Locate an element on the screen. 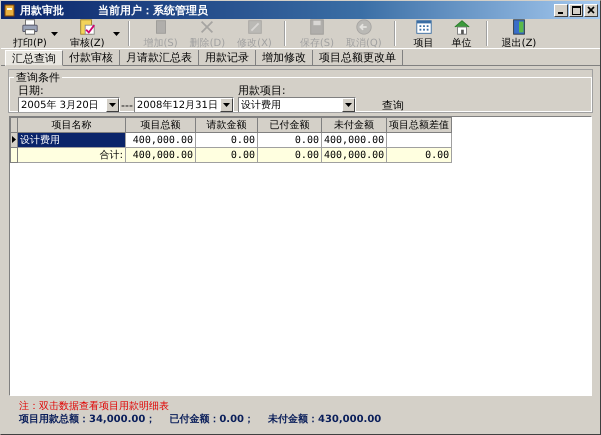 Image resolution: width=601 pixels, height=435 pixels. unit-icon is located at coordinates (461, 27).